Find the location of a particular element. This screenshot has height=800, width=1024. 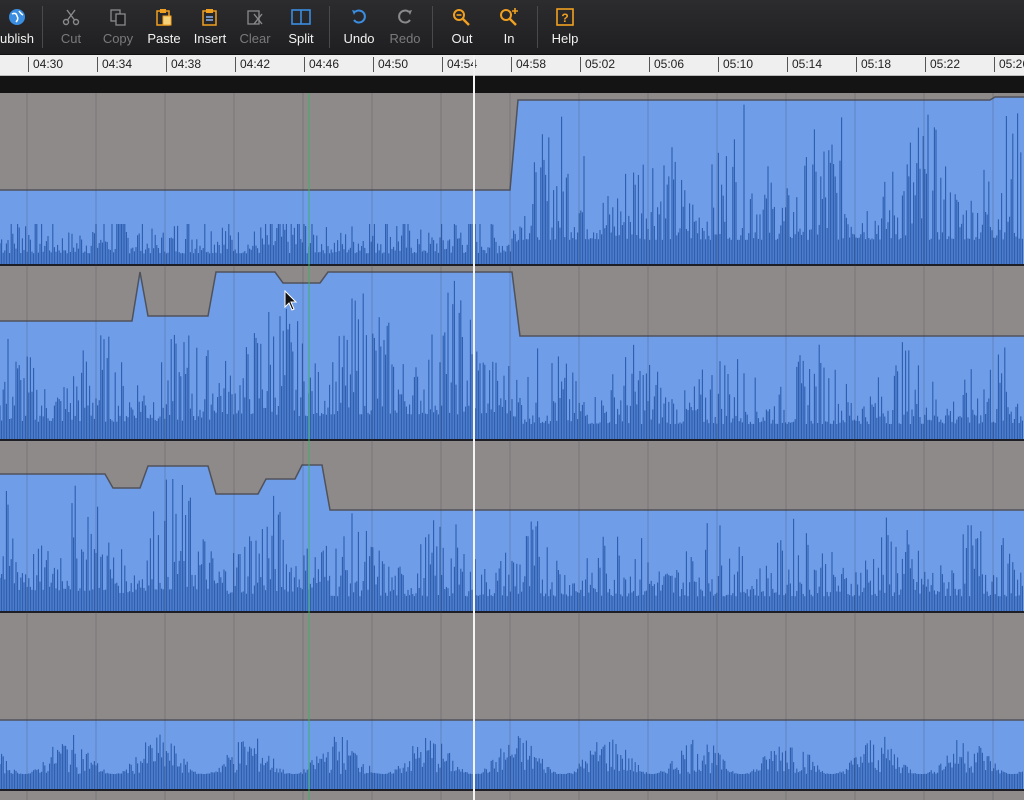

split-icon is located at coordinates (301, 17).